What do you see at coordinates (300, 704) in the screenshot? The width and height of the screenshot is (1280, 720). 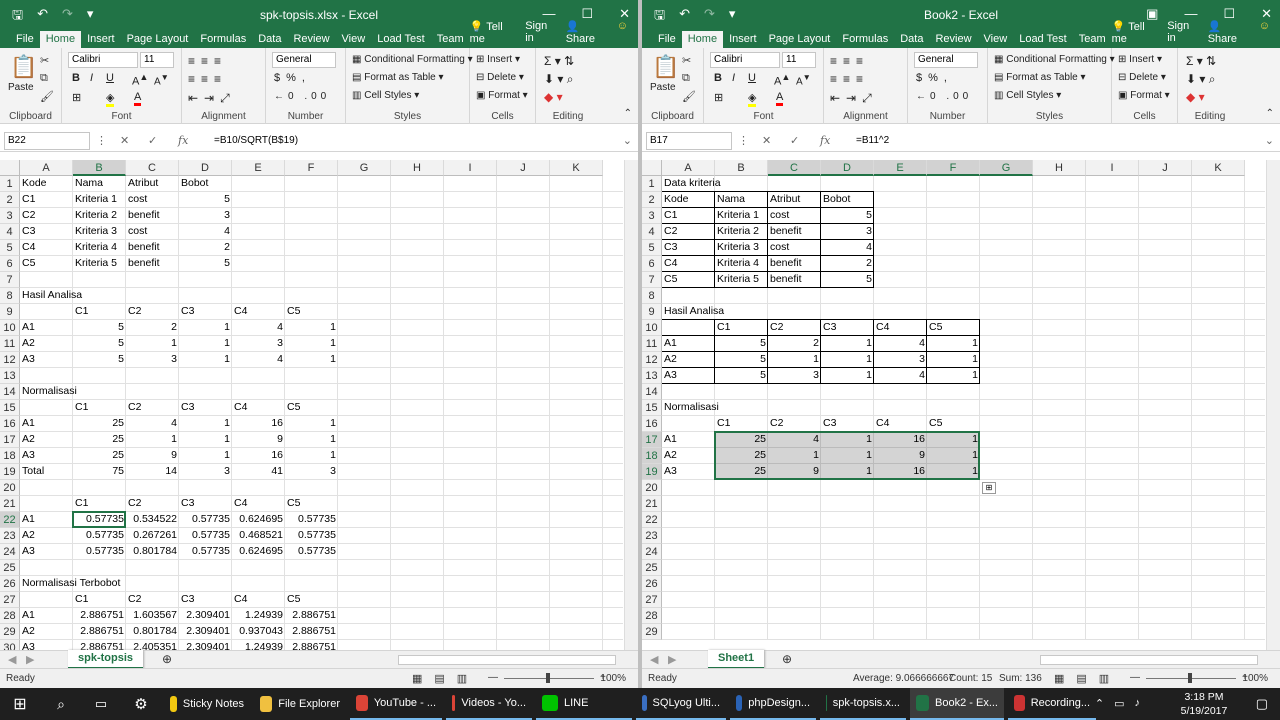 I see `taskbar-item: File Explorer` at bounding box center [300, 704].